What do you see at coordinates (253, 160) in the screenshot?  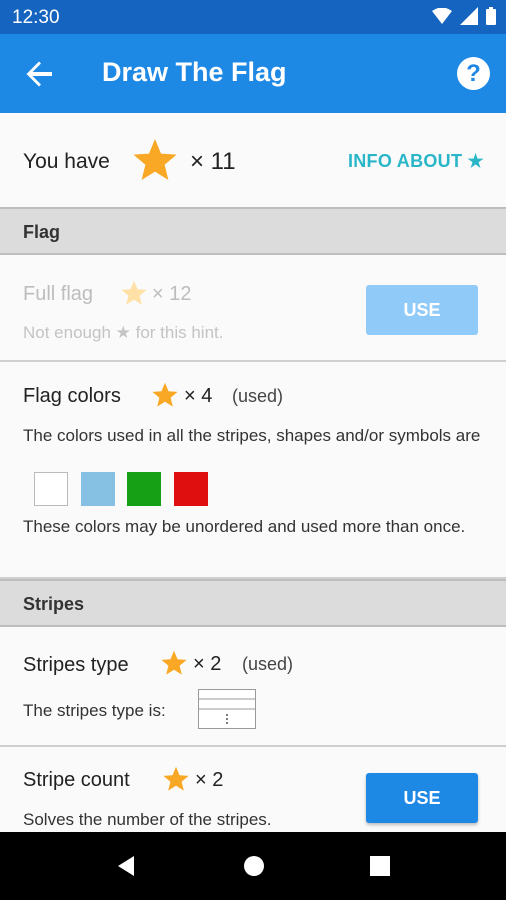 I see `stars-balance-row: You have × 11 INFO ABOUT ★` at bounding box center [253, 160].